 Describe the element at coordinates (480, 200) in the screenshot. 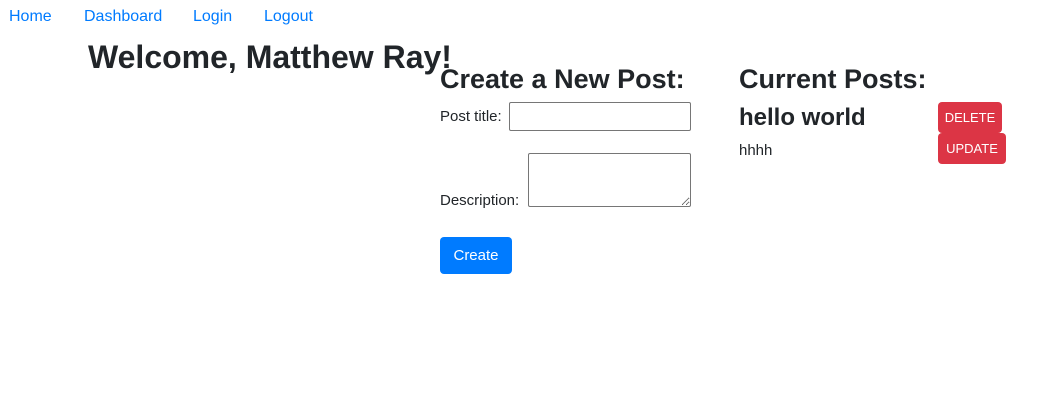

I see `description-label: Description:` at that location.